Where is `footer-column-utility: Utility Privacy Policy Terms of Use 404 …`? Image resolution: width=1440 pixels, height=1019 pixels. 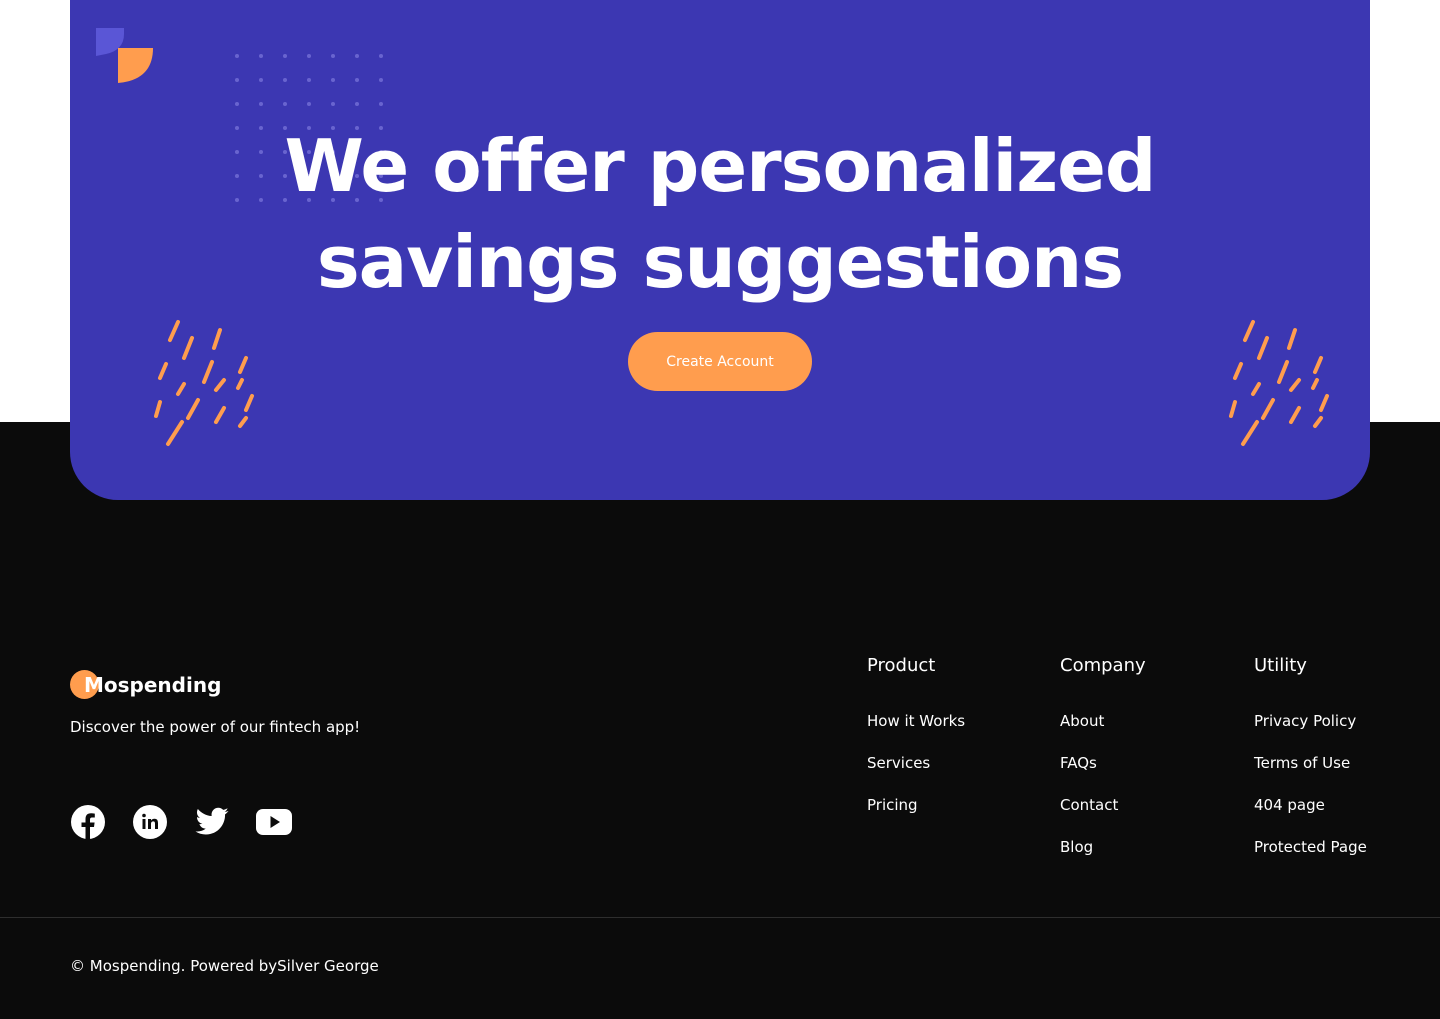
footer-column-utility: Utility Privacy Policy Terms of Use 404 … is located at coordinates (1310, 767).